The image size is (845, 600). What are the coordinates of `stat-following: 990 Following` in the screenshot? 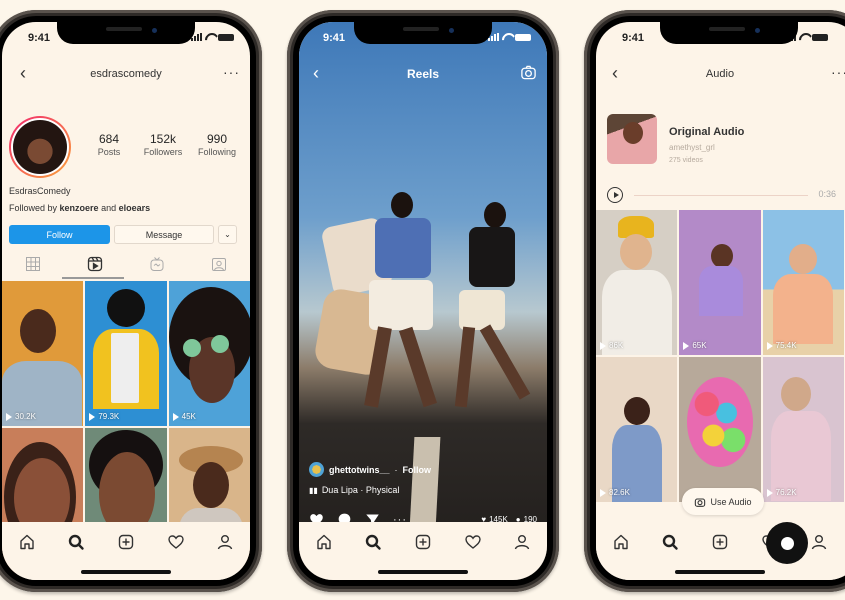 It's located at (217, 144).